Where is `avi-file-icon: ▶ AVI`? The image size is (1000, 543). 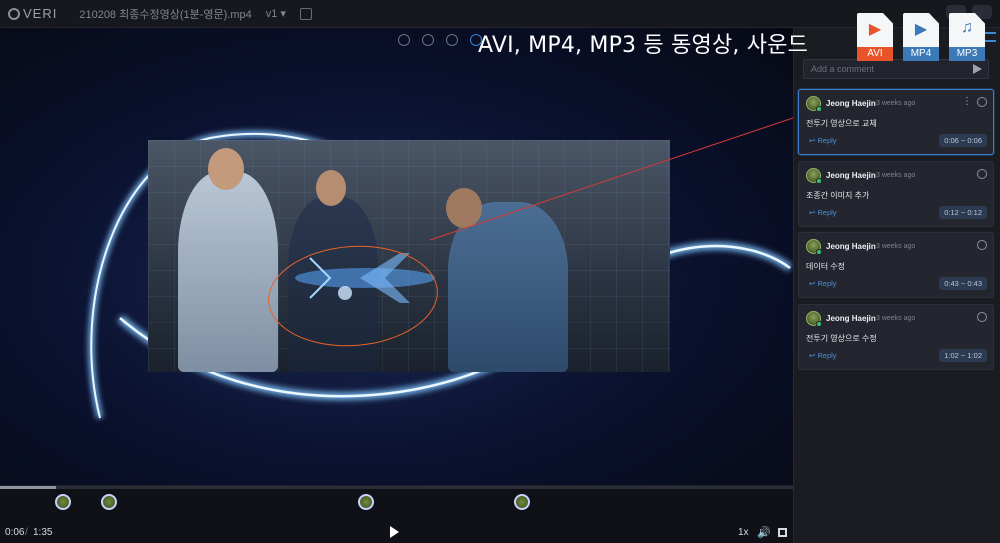
avi-file-icon: ▶ AVI is located at coordinates (875, 37).